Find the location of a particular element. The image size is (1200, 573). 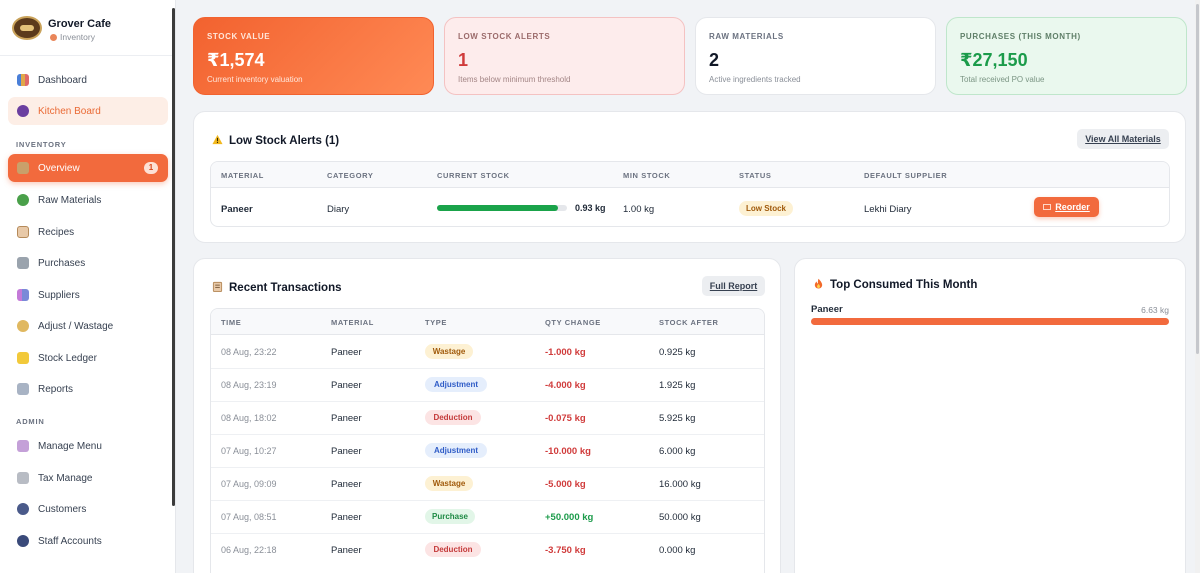

consumed-bar-fill is located at coordinates (990, 321).